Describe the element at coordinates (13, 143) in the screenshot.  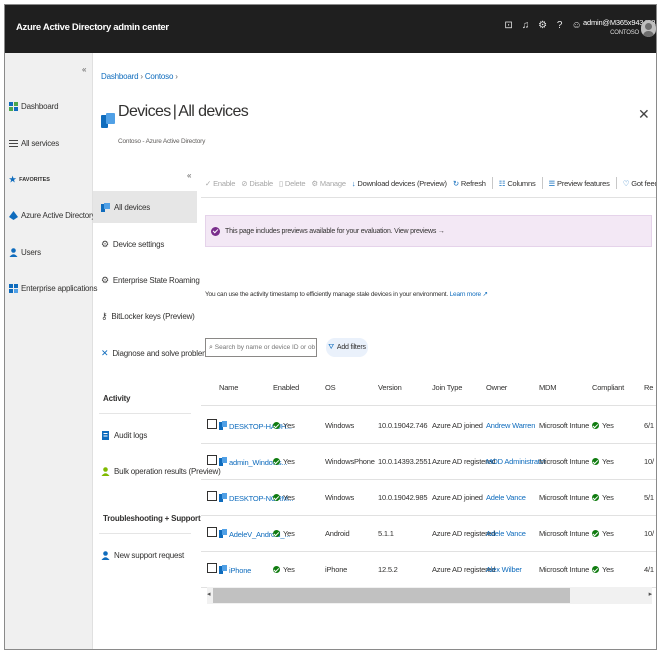
I see `list-icon` at that location.